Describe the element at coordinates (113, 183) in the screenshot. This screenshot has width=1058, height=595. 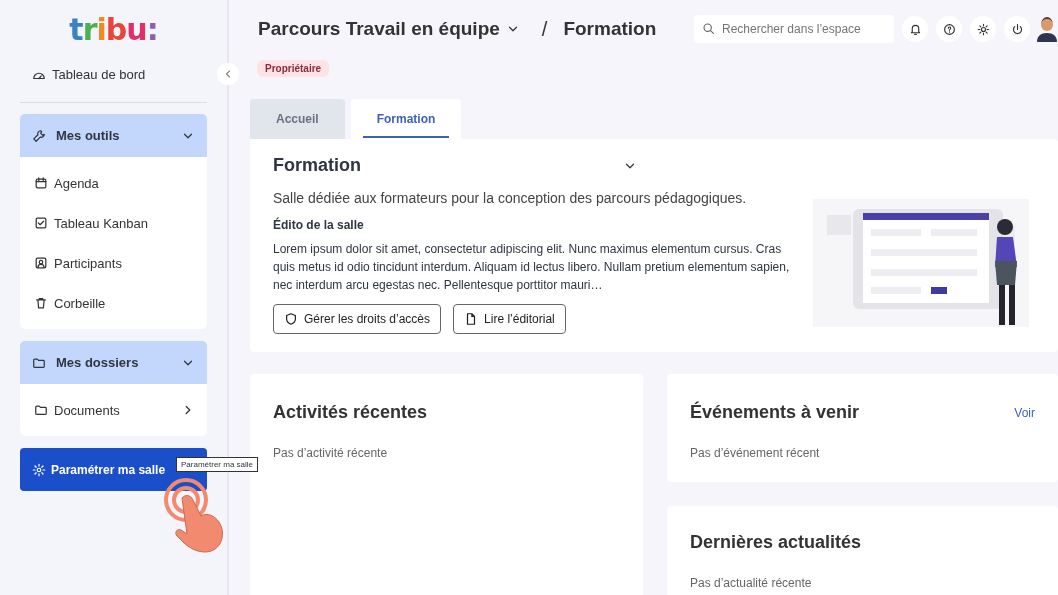
I see `sidebar-item: Agenda` at that location.